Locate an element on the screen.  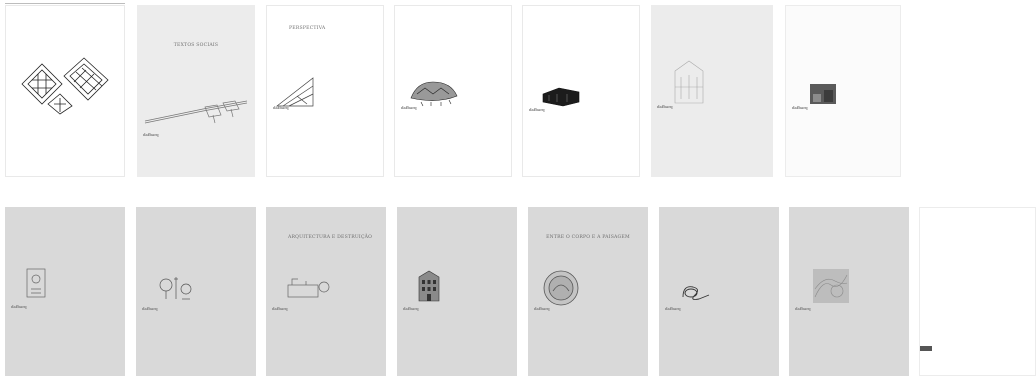
book-cover-13: dafbarq is located at coordinates (719, 291).